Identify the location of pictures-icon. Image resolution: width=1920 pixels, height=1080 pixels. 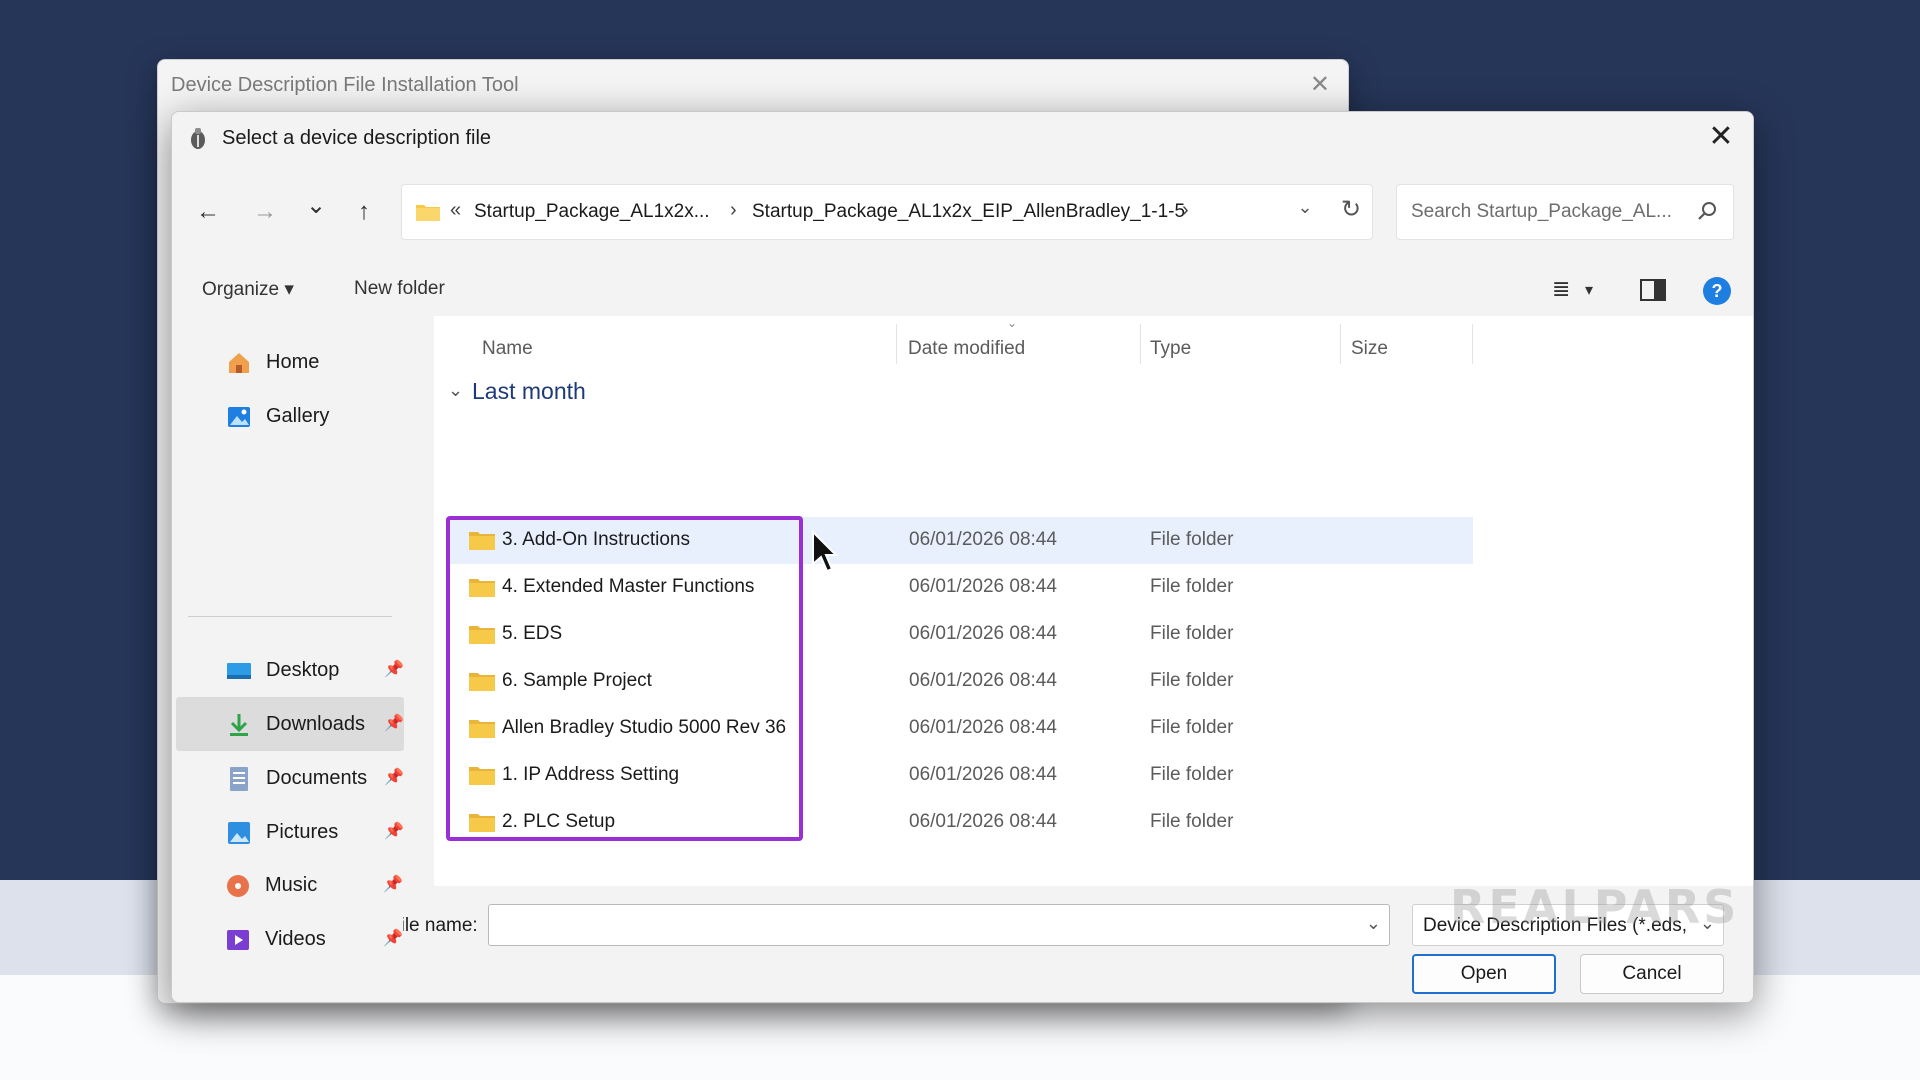
(239, 833).